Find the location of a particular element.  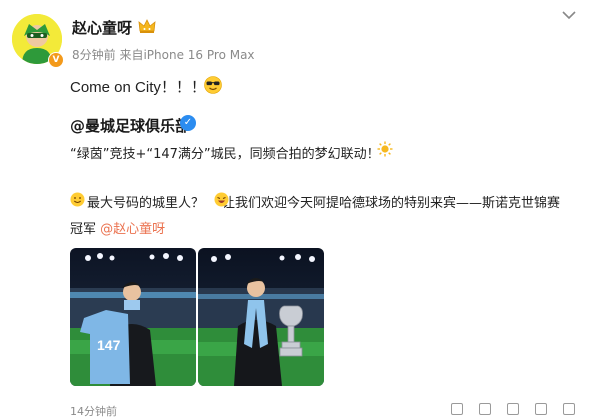

post-text: Come on City！！！ is located at coordinates (138, 87).